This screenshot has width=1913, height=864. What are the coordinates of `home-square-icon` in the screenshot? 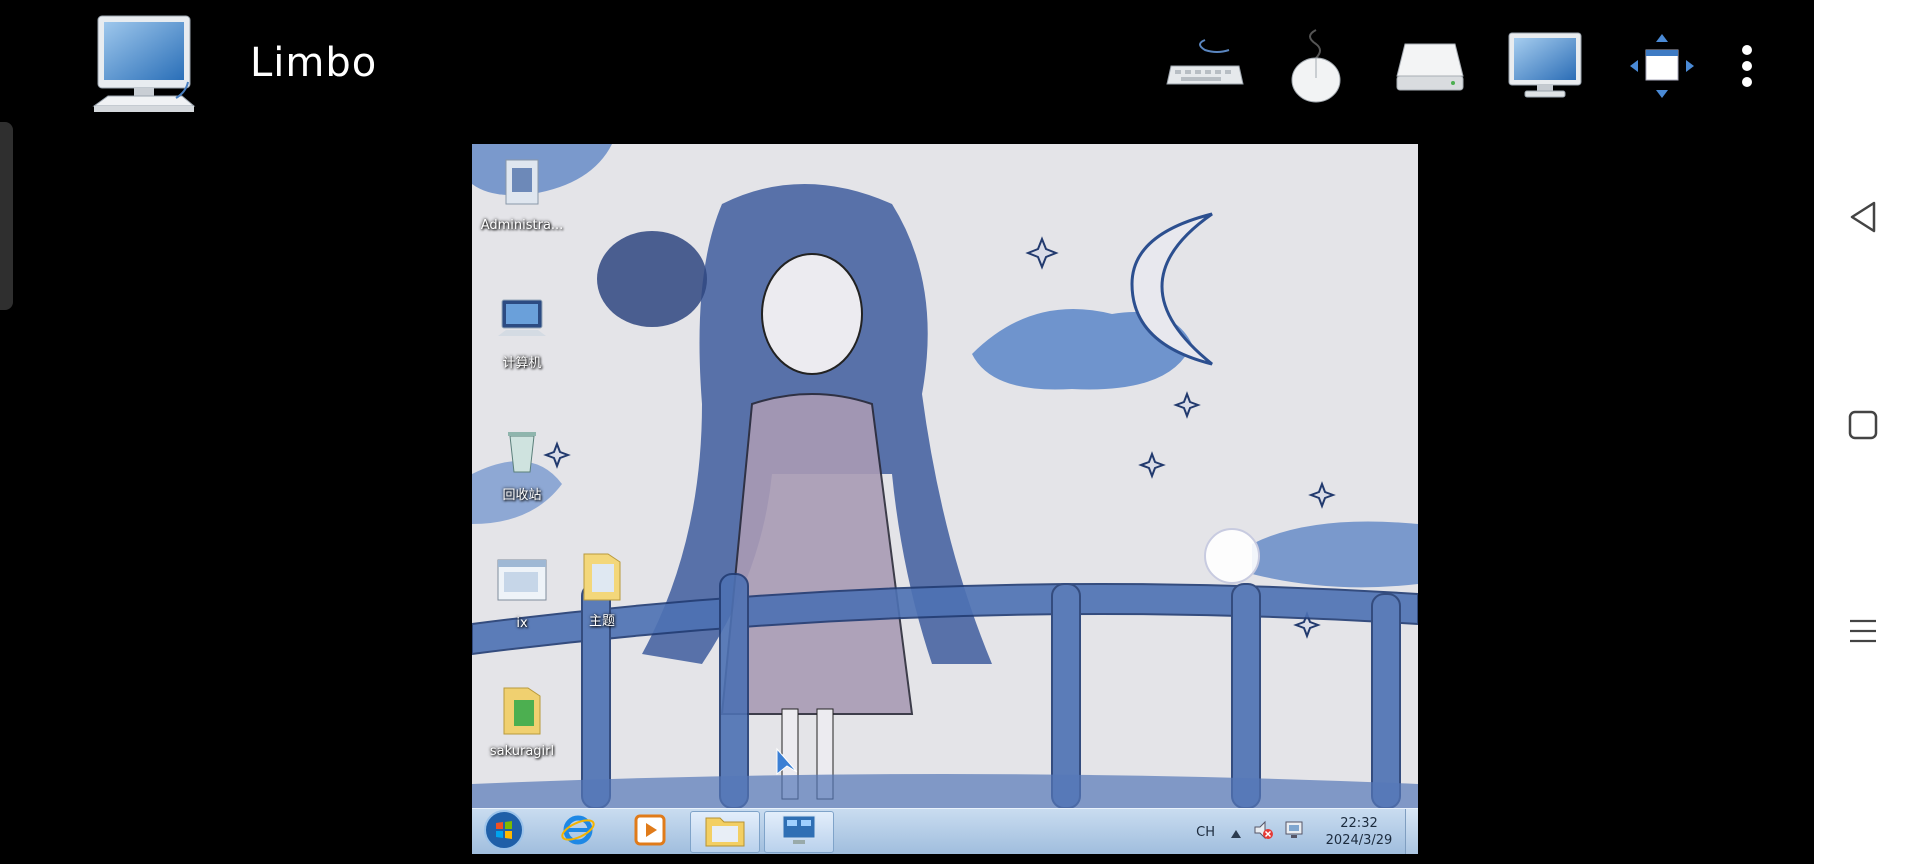 It's located at (1863, 427).